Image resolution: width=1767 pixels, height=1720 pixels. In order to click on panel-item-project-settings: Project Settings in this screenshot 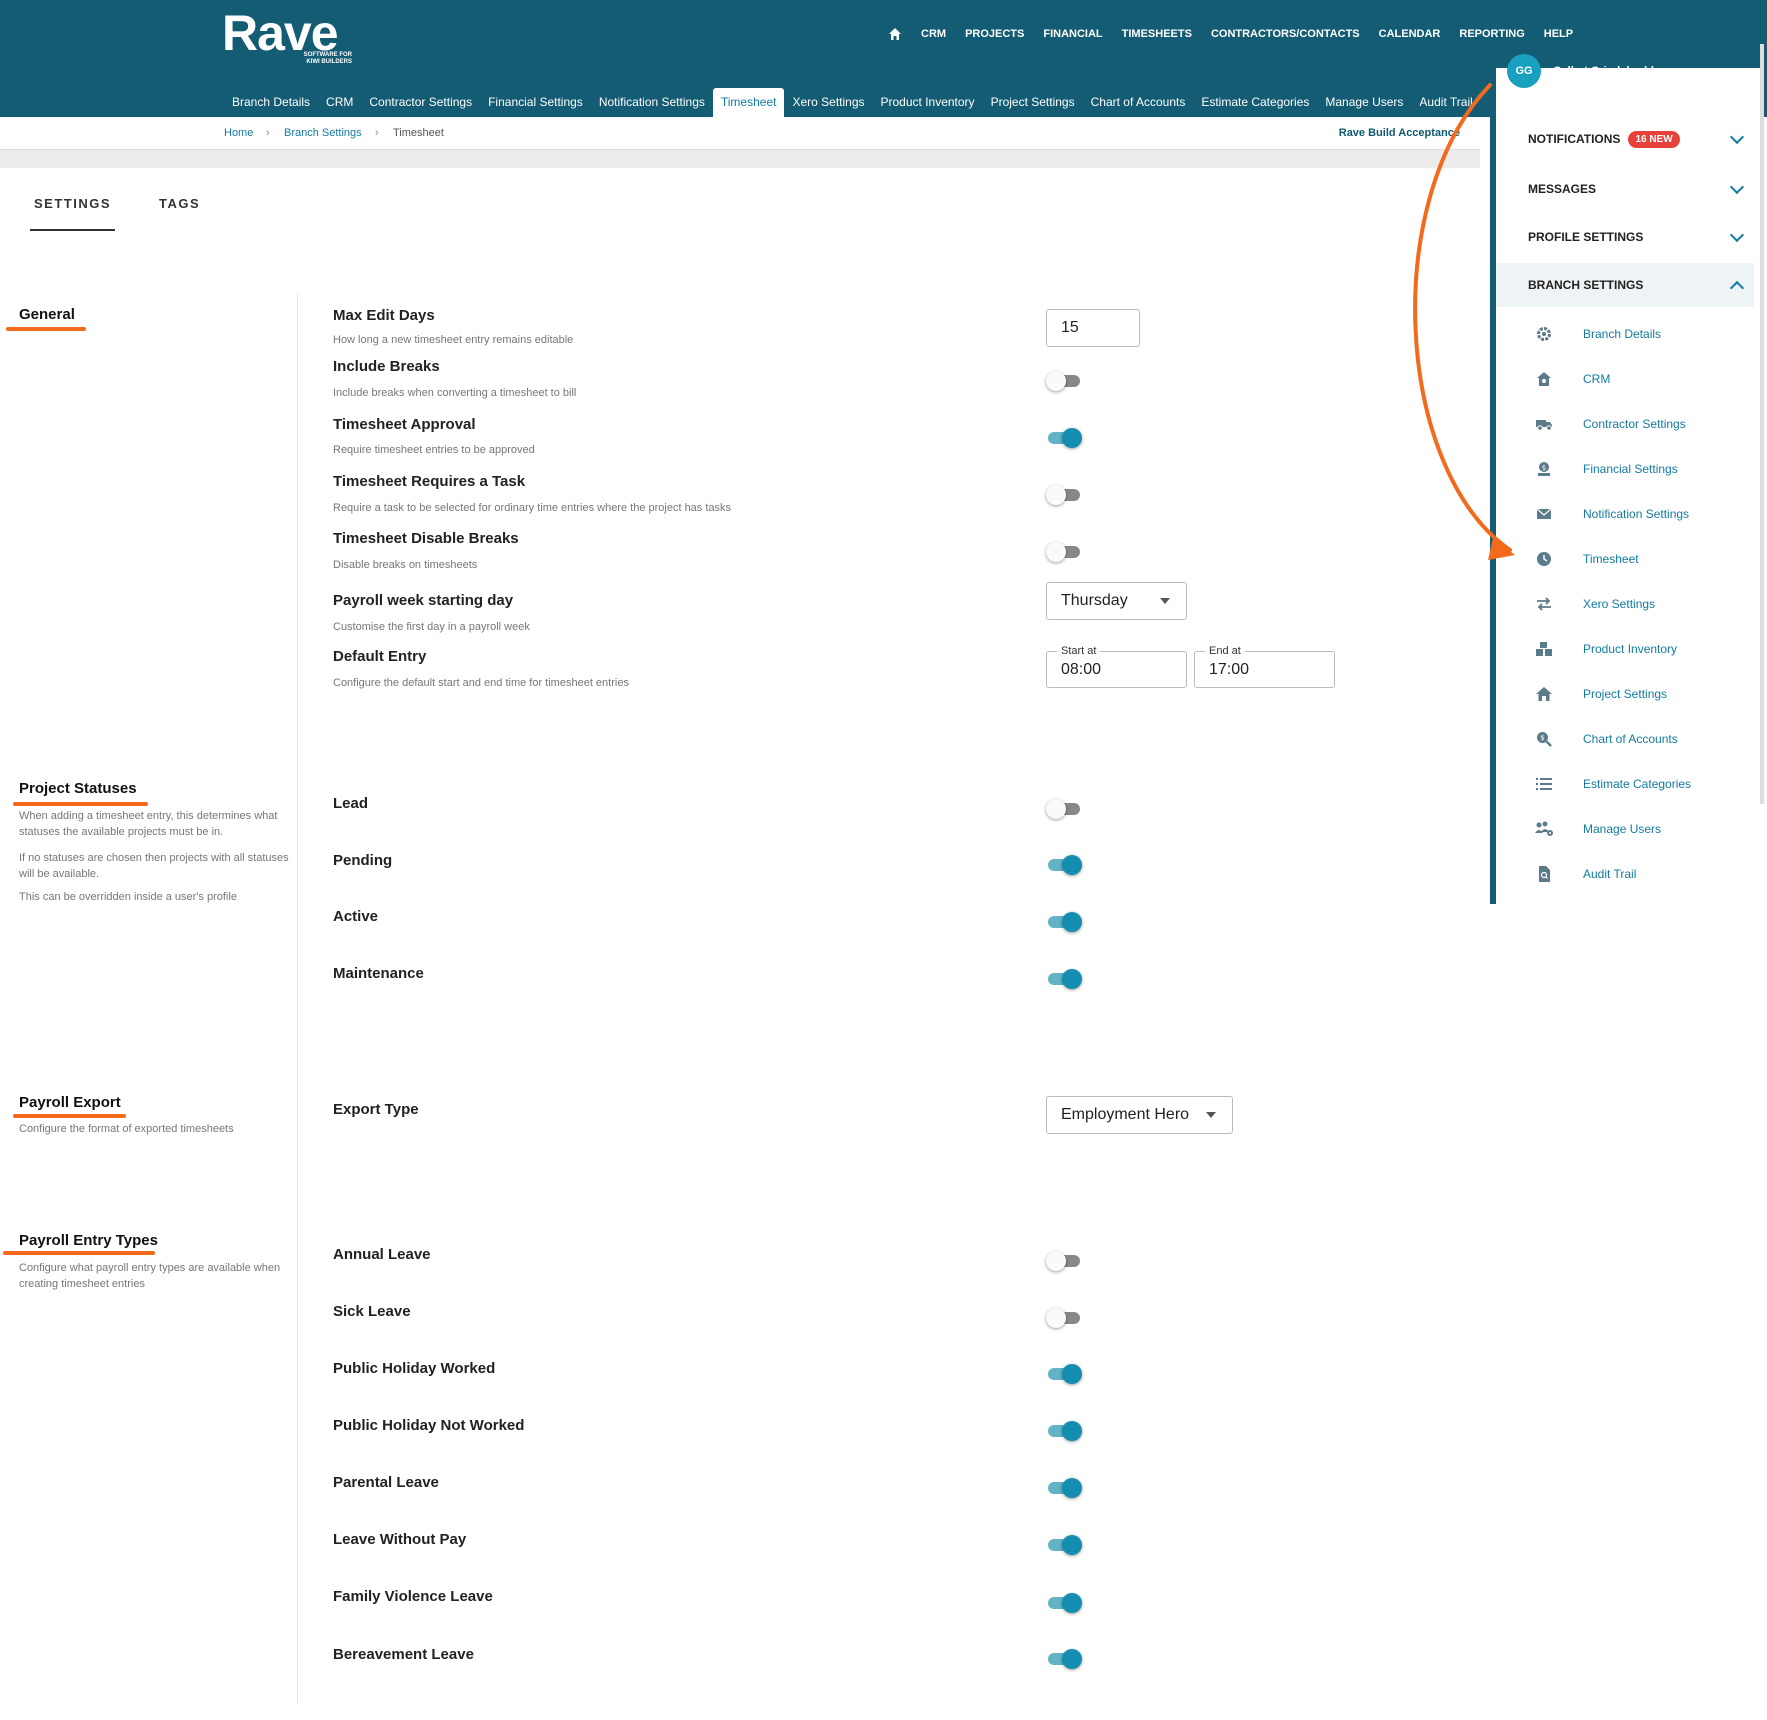, I will do `click(1600, 694)`.